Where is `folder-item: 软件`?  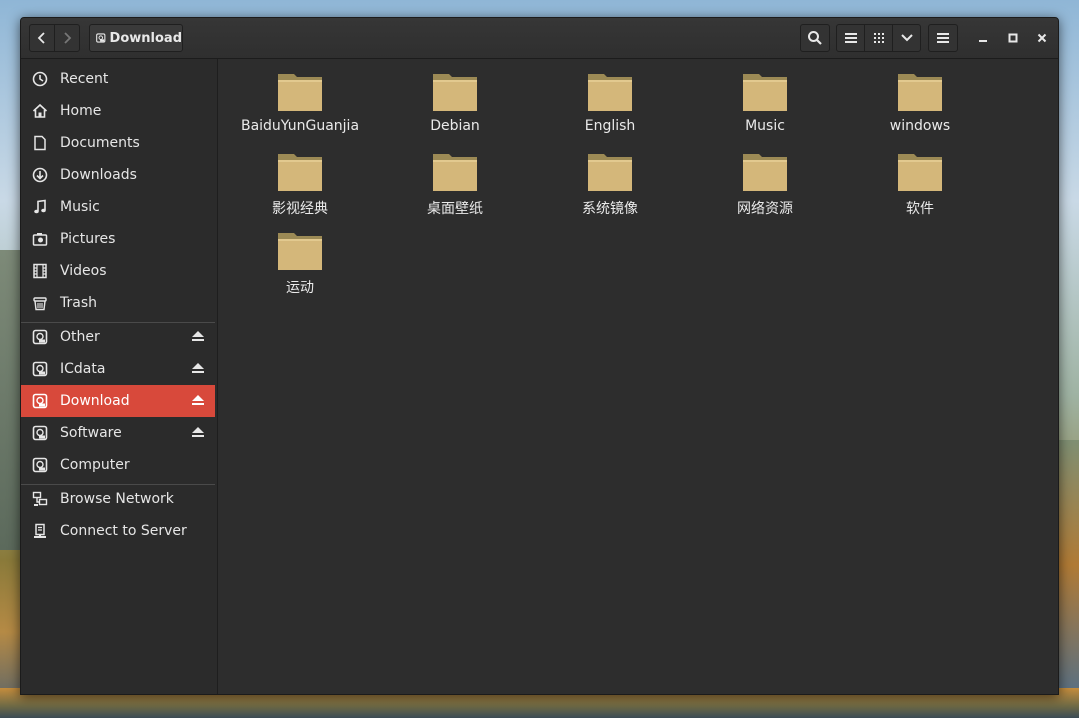 folder-item: 软件 is located at coordinates (920, 189).